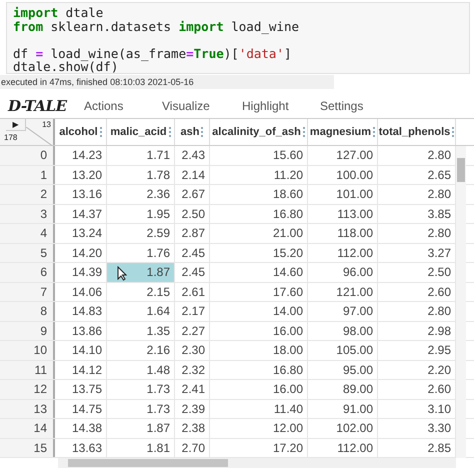 The height and width of the screenshot is (476, 474). I want to click on horizontal-scrollbar, so click(257, 463).